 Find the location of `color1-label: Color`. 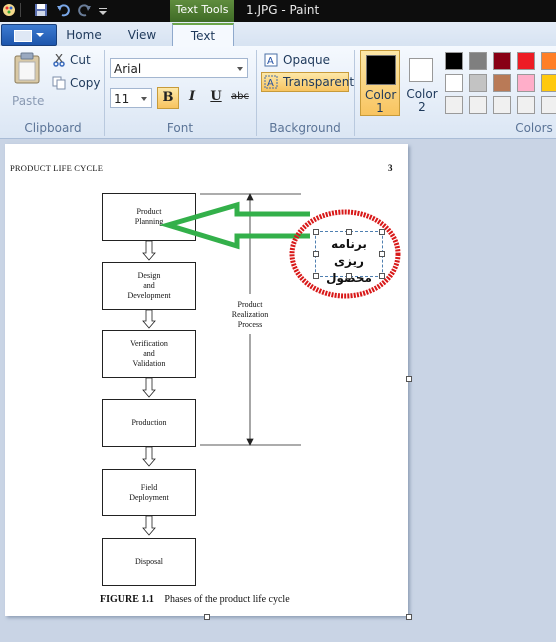

color1-label: Color is located at coordinates (381, 95).